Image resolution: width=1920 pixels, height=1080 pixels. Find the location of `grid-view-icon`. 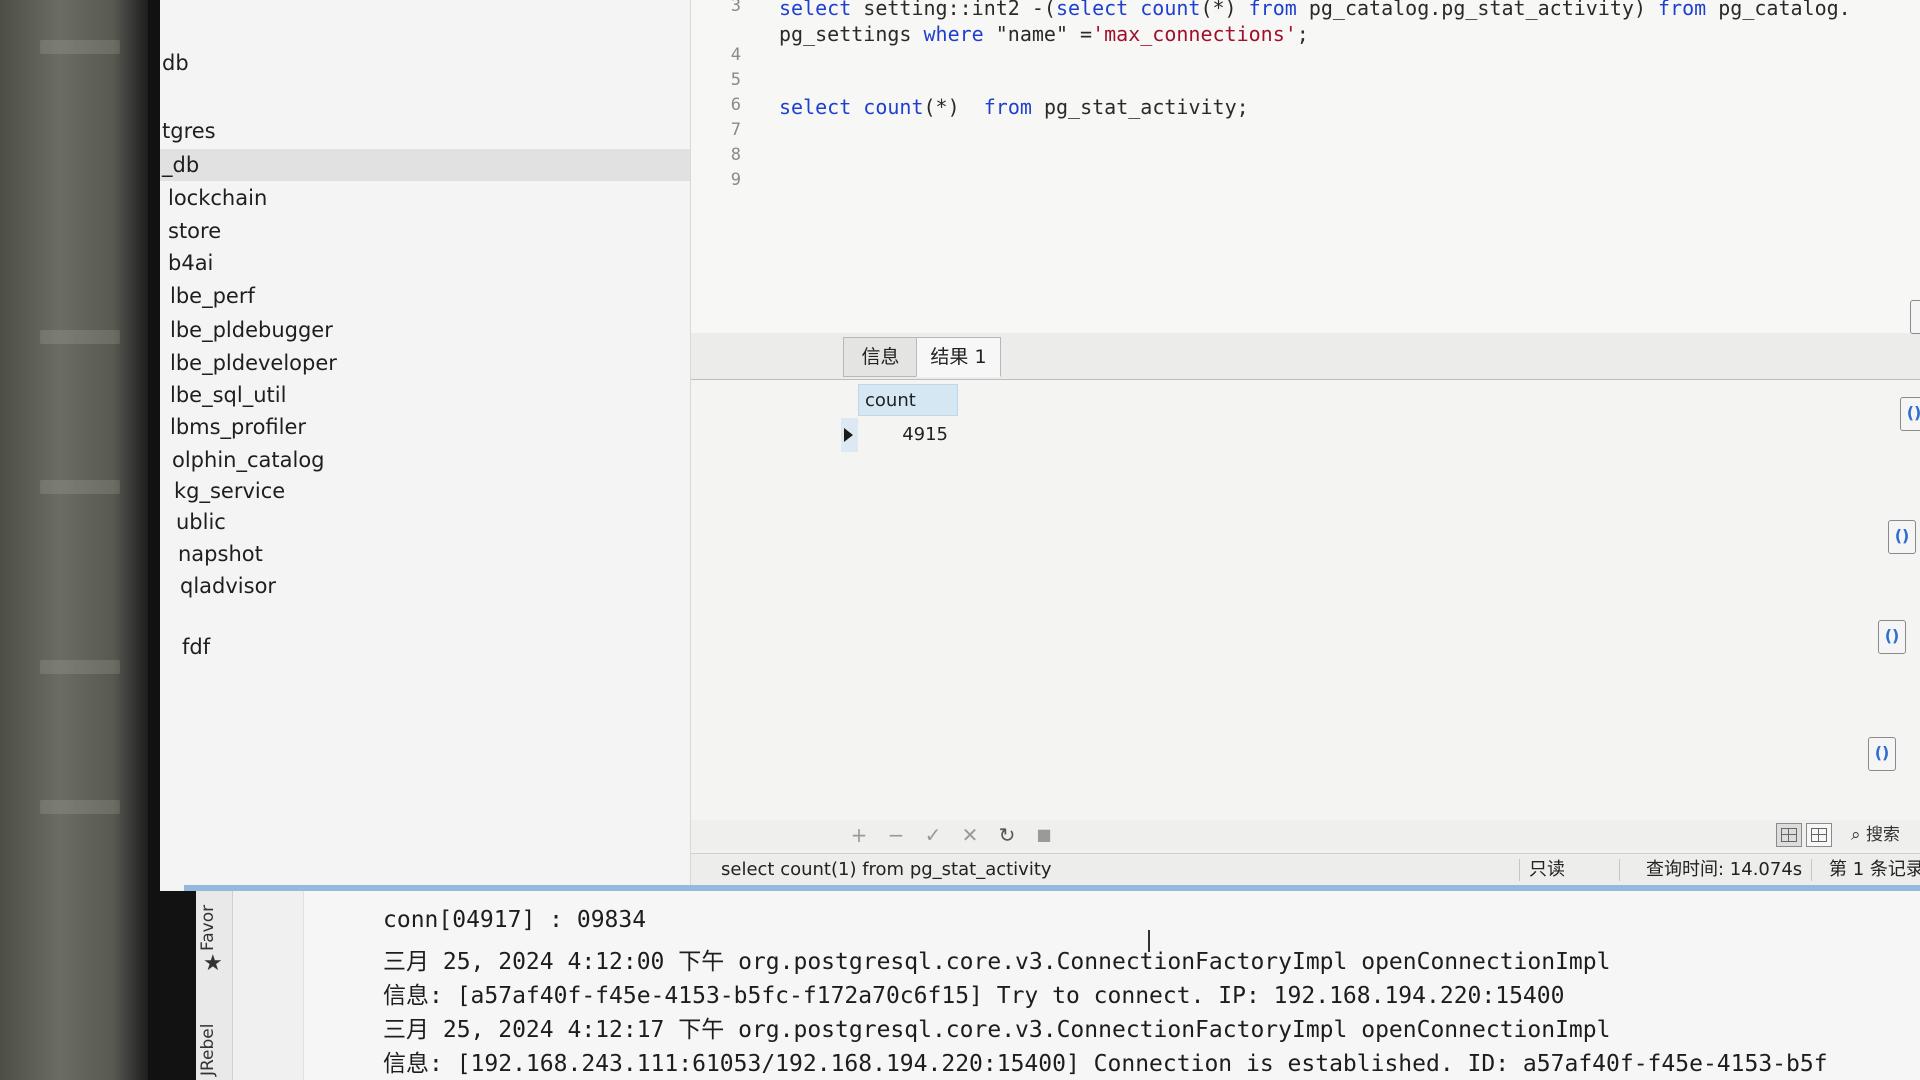

grid-view-icon is located at coordinates (1789, 835).